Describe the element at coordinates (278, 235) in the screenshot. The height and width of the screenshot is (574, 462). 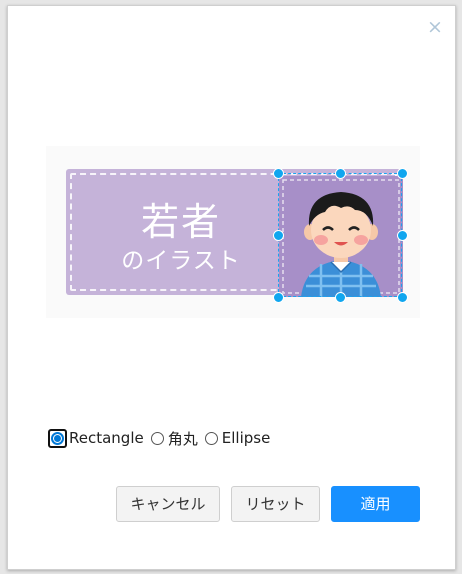
I see `resize-handle-left` at that location.